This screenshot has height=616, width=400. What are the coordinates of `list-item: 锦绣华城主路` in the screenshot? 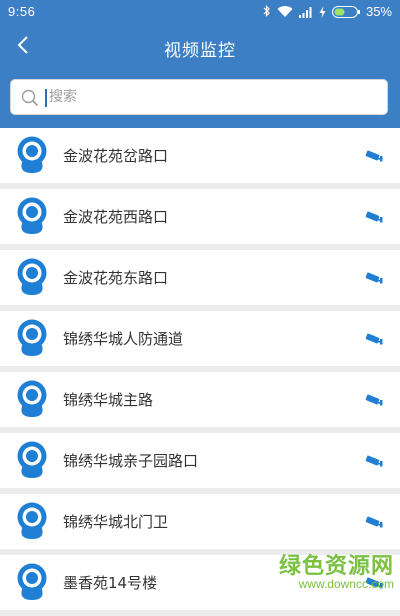 It's located at (200, 399).